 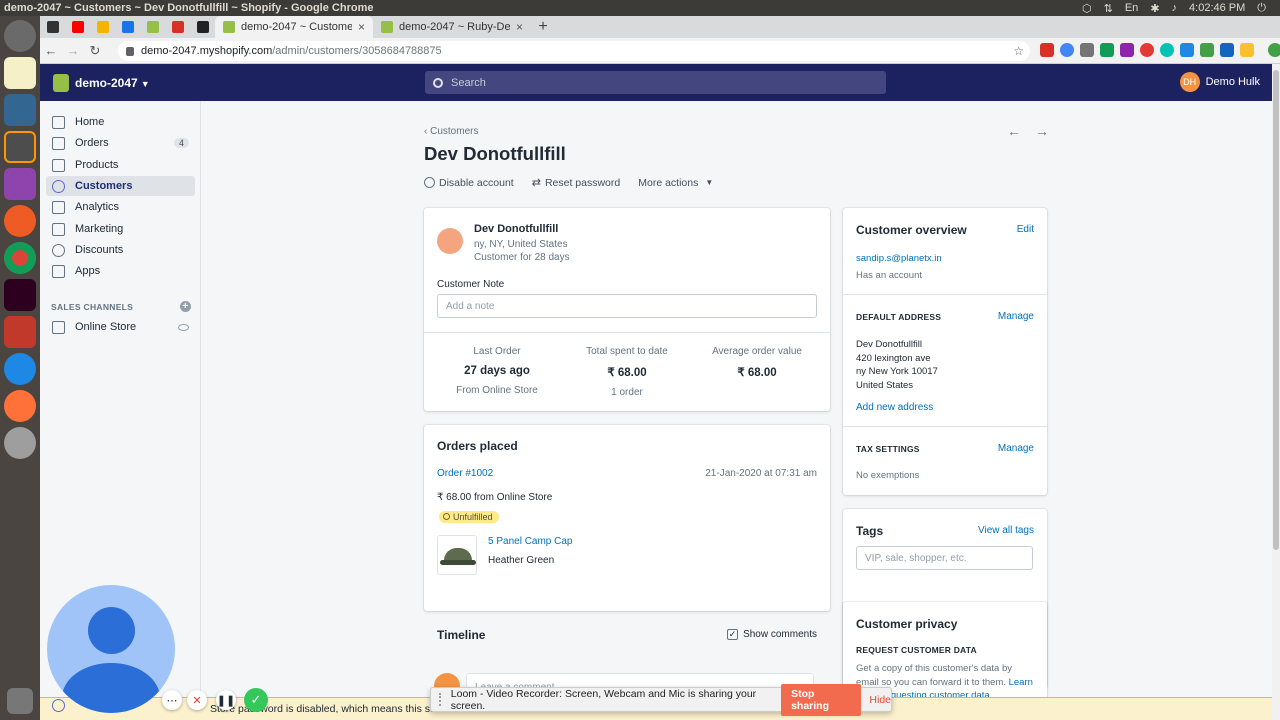 What do you see at coordinates (1108, 8) in the screenshot?
I see `network-icon: ⇅` at bounding box center [1108, 8].